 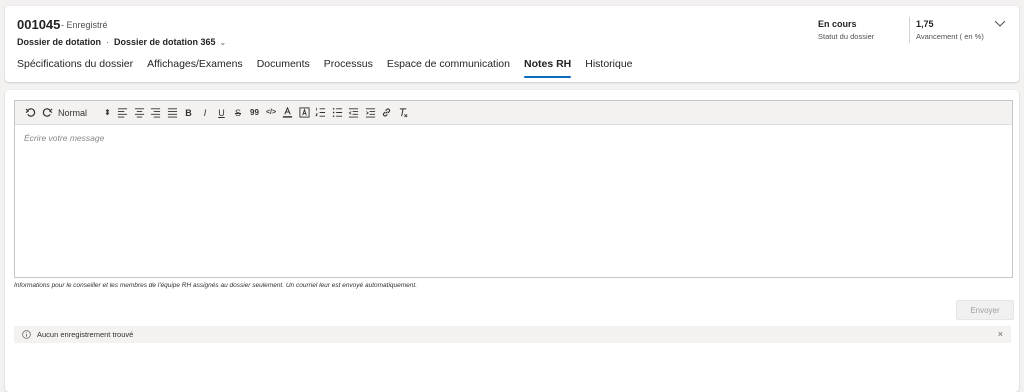 I want to click on tab-affichages-examens: Affichages/Examens, so click(x=195, y=69).